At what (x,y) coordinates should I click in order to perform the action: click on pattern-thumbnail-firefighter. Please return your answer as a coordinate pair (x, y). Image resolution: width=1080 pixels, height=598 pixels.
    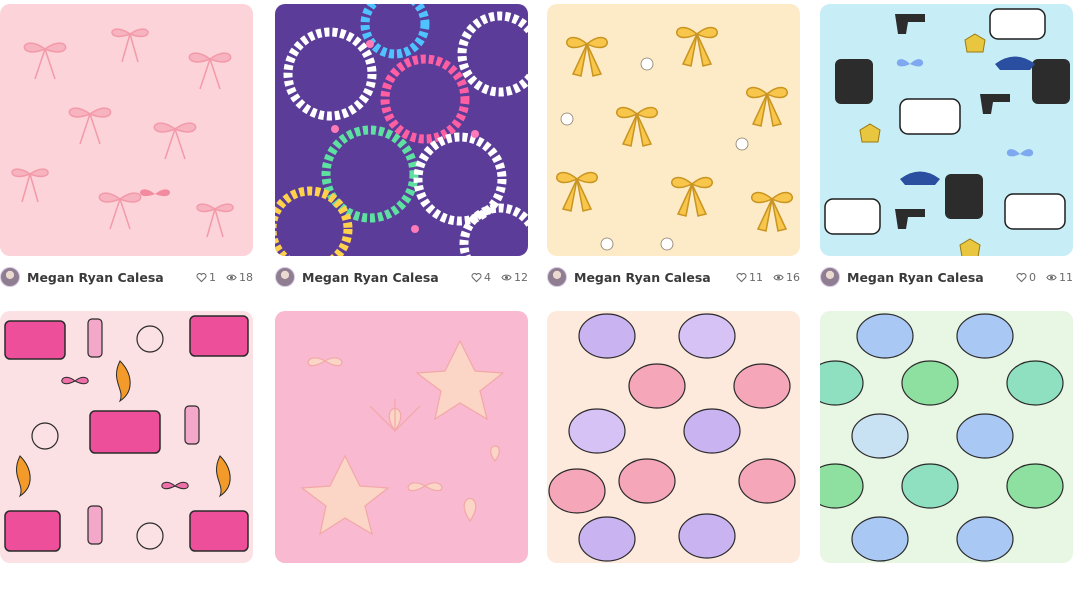
    Looking at the image, I should click on (126, 437).